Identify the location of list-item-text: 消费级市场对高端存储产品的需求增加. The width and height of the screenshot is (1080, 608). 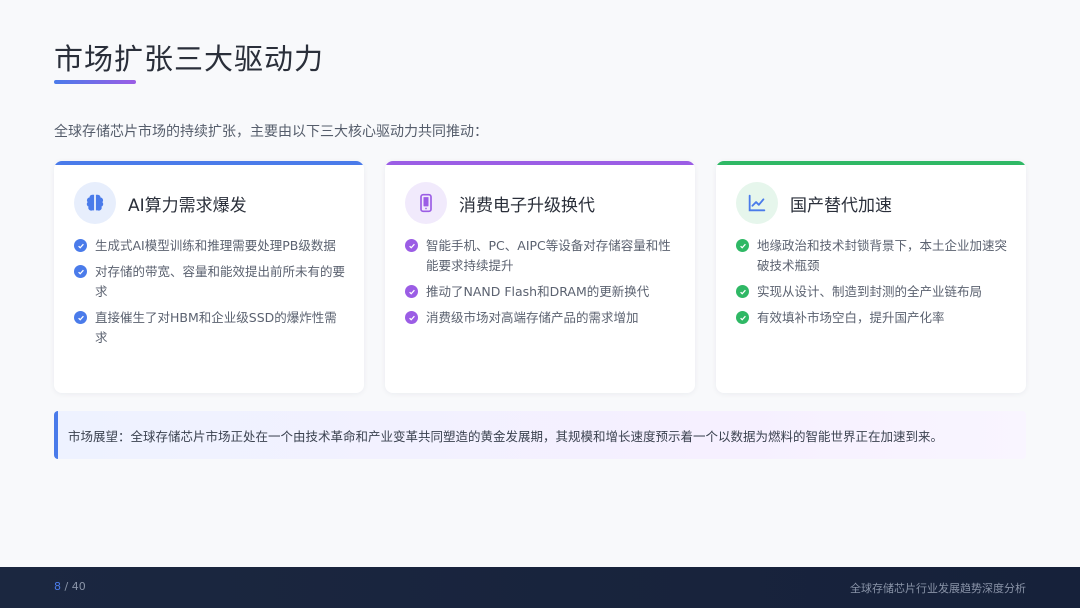
(532, 317).